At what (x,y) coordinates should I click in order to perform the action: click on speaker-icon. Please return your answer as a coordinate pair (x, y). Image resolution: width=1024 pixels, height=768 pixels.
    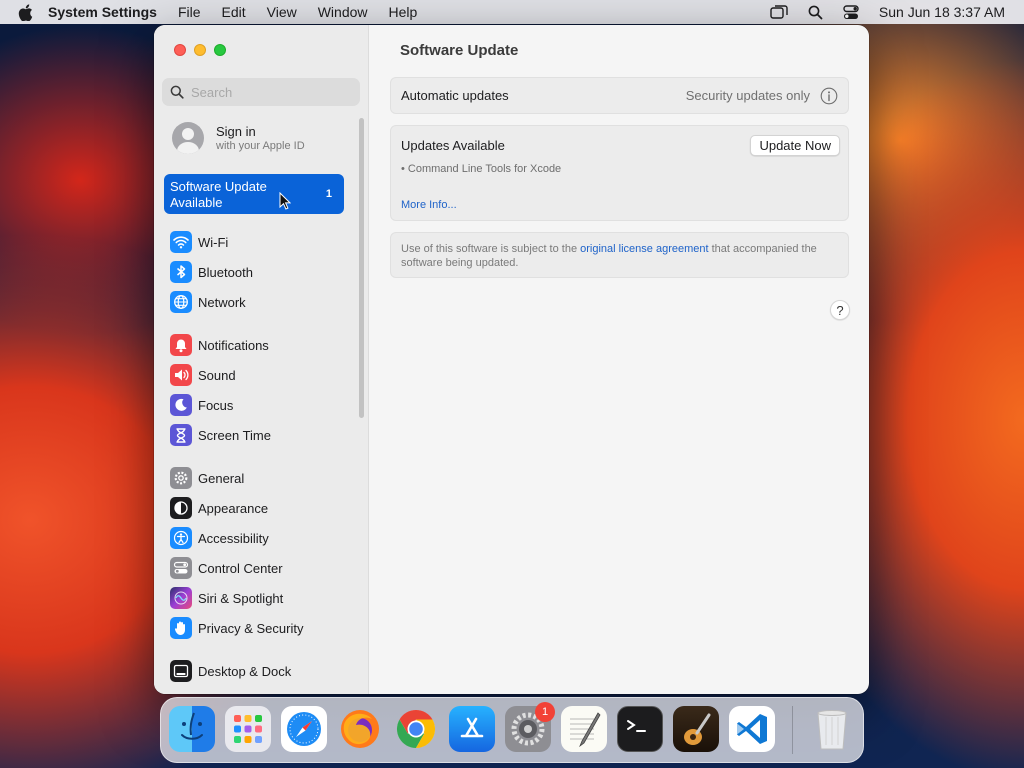
    Looking at the image, I should click on (181, 375).